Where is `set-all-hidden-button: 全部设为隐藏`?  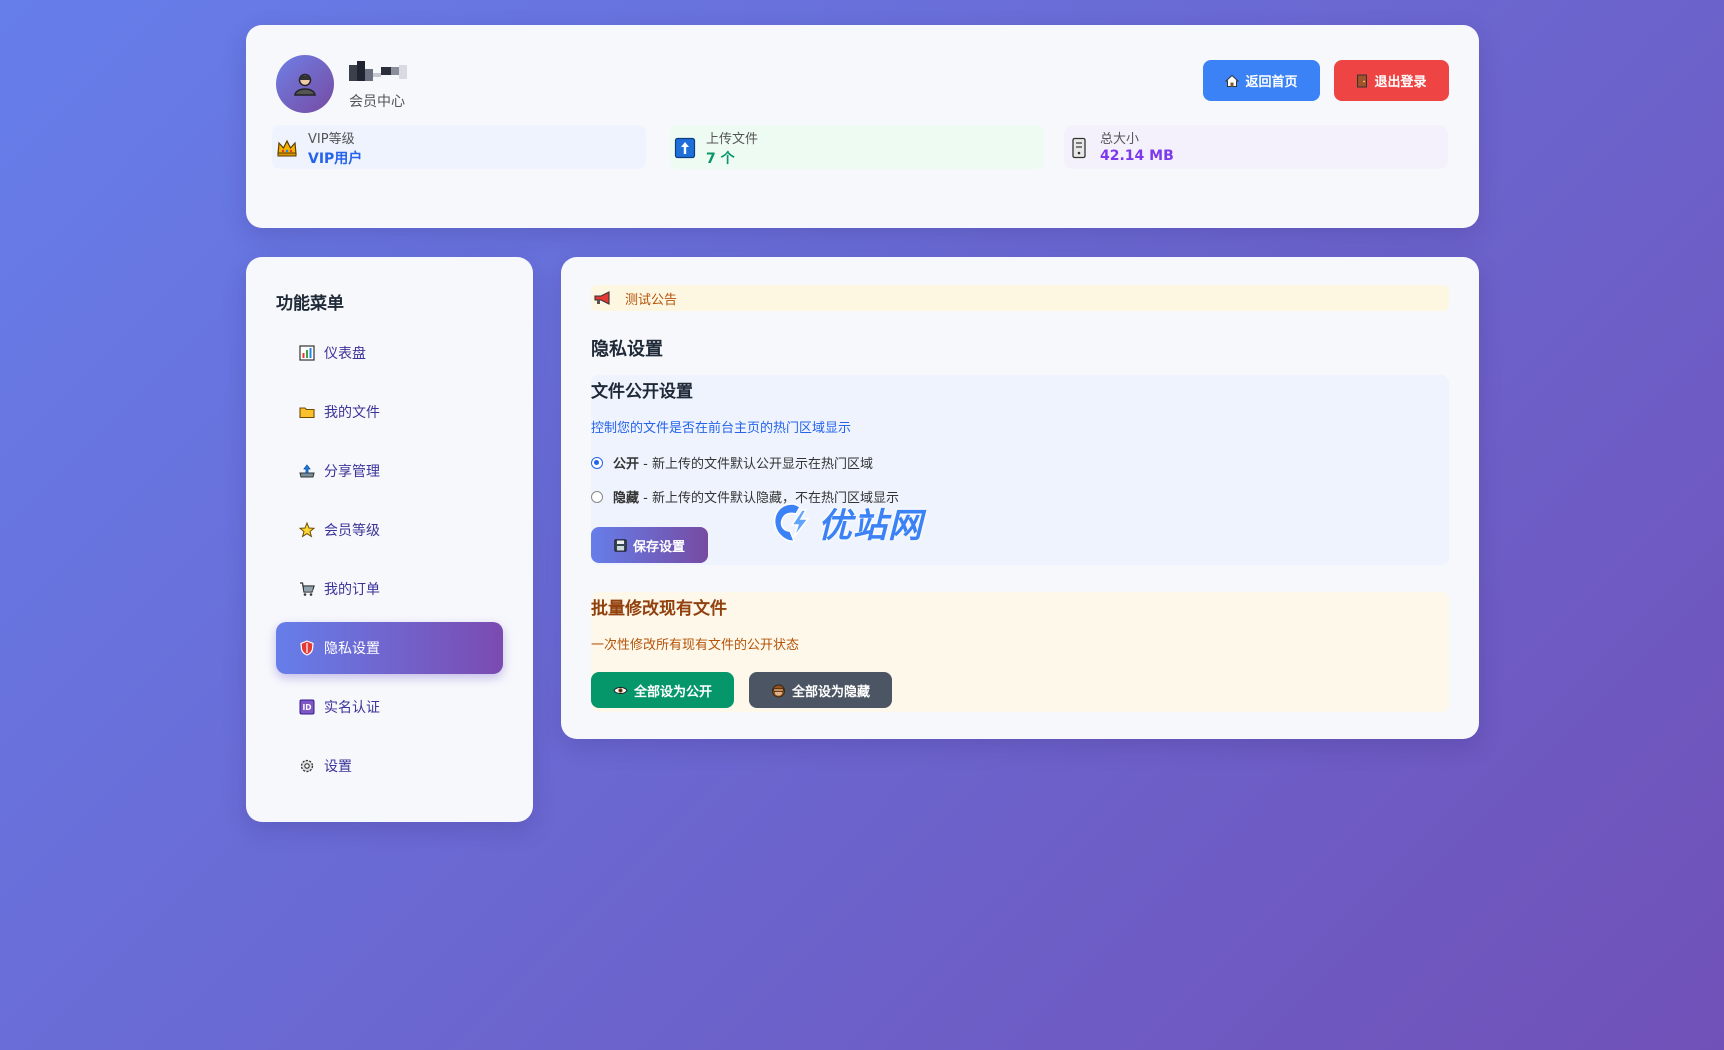 set-all-hidden-button: 全部设为隐藏 is located at coordinates (820, 690).